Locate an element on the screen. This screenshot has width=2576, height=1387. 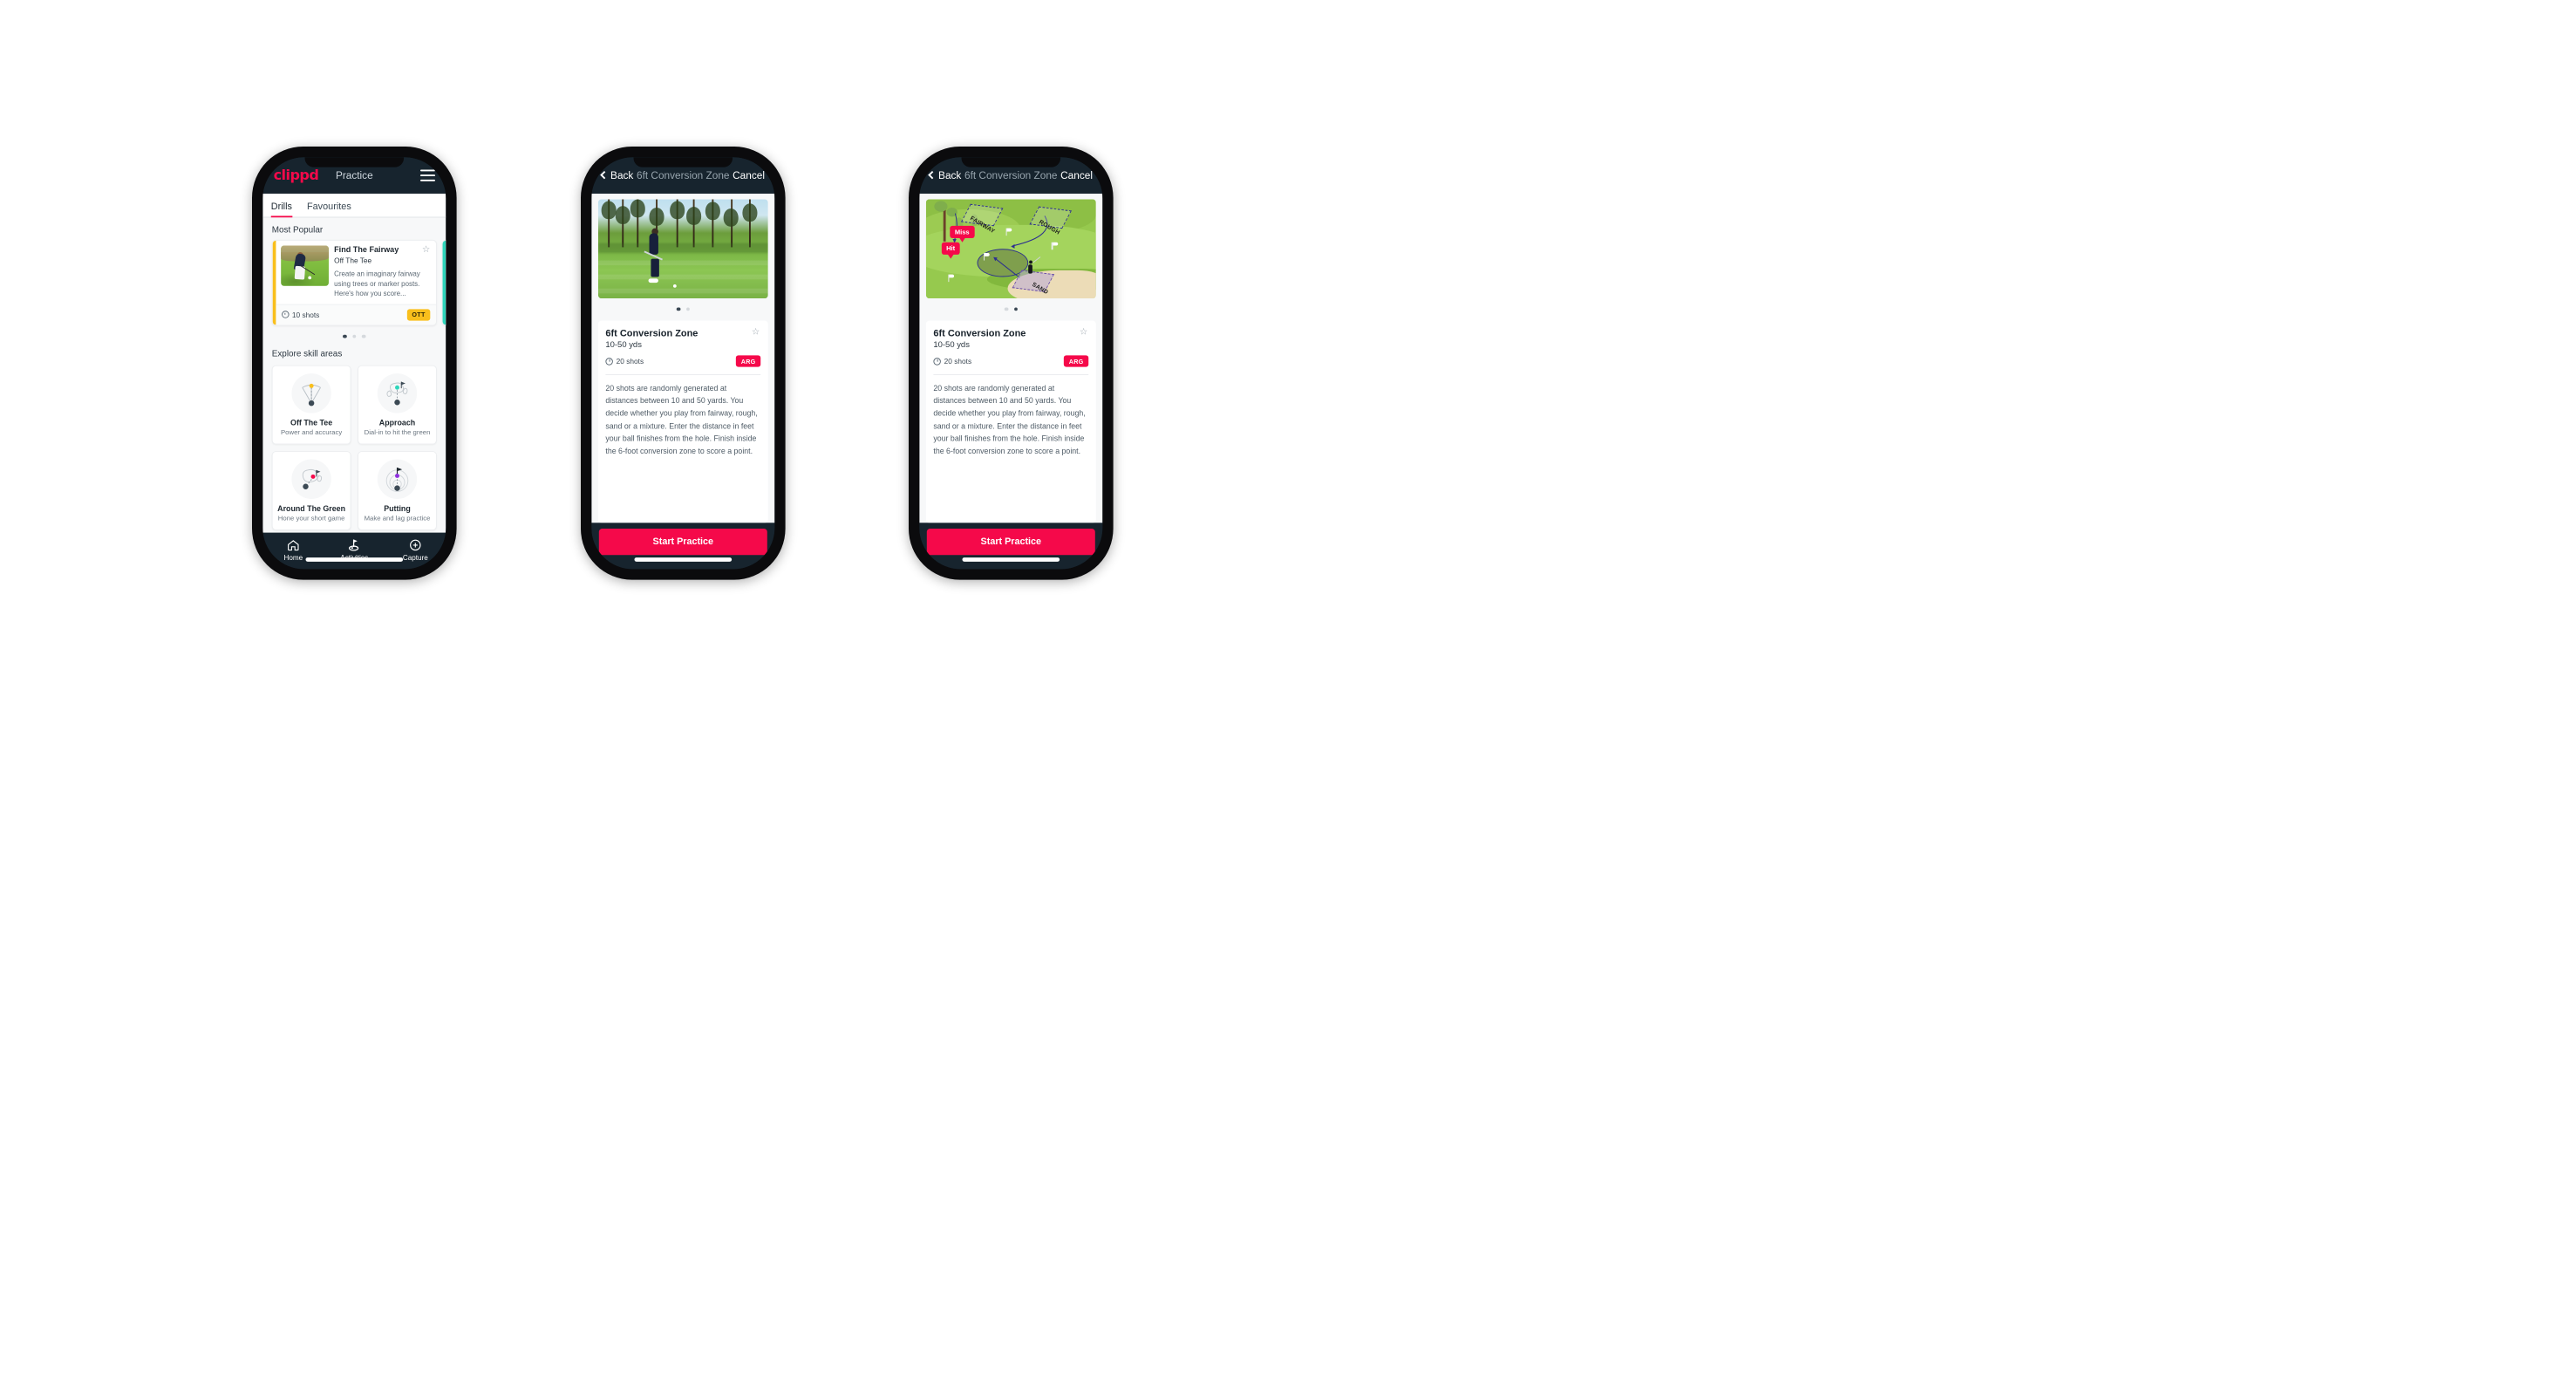
tab-favourites: Favourites is located at coordinates (333, 209).